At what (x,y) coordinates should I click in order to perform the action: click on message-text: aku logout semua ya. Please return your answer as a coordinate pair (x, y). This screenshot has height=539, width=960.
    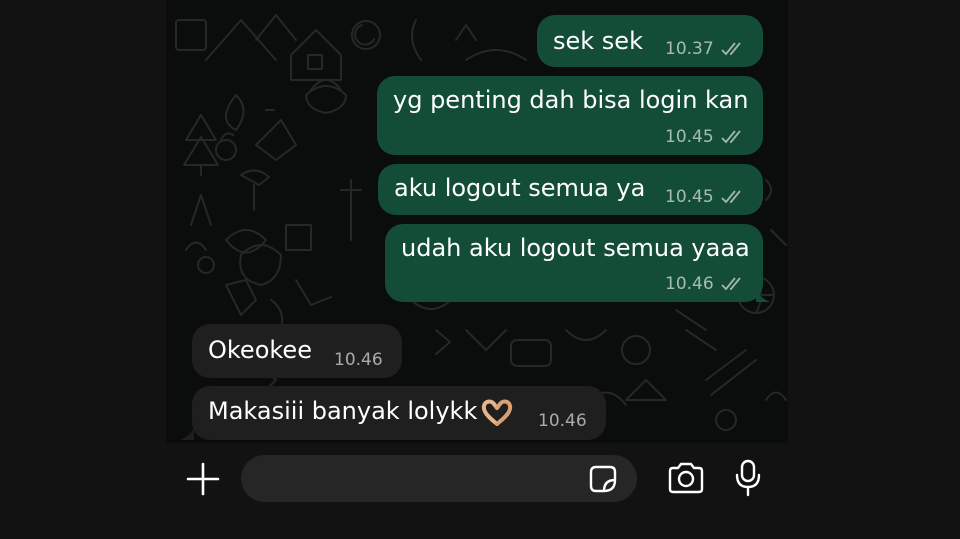
    Looking at the image, I should click on (520, 188).